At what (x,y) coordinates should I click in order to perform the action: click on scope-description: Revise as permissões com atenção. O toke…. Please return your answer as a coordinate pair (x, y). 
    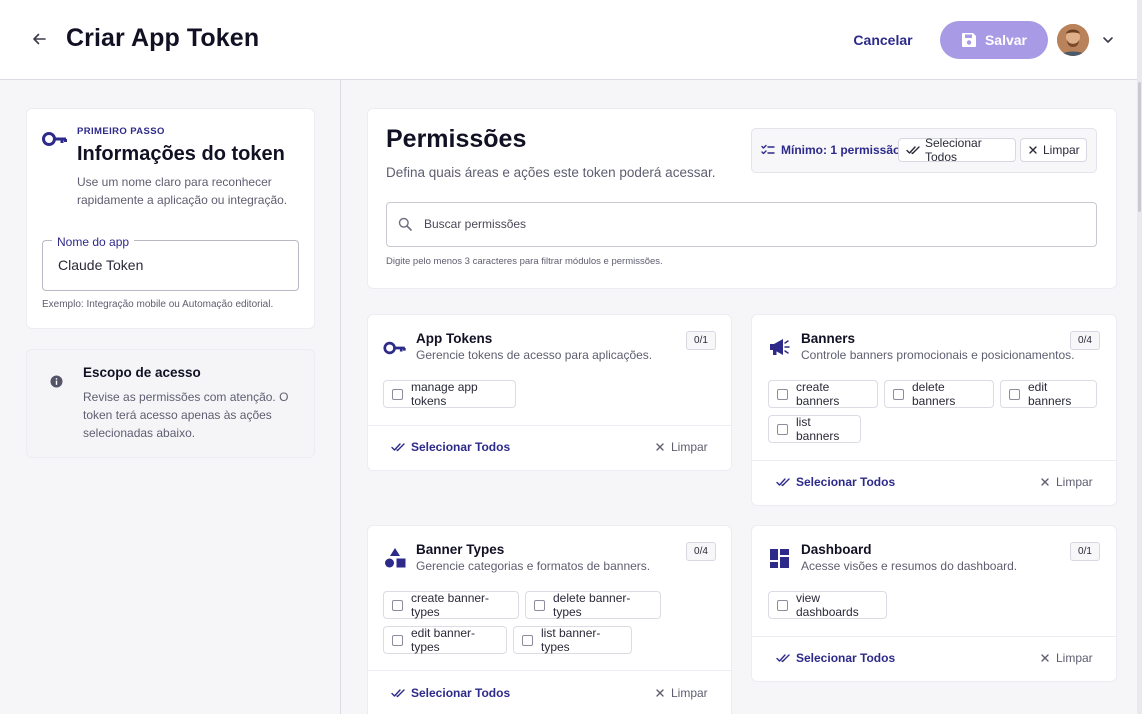
    Looking at the image, I should click on (186, 415).